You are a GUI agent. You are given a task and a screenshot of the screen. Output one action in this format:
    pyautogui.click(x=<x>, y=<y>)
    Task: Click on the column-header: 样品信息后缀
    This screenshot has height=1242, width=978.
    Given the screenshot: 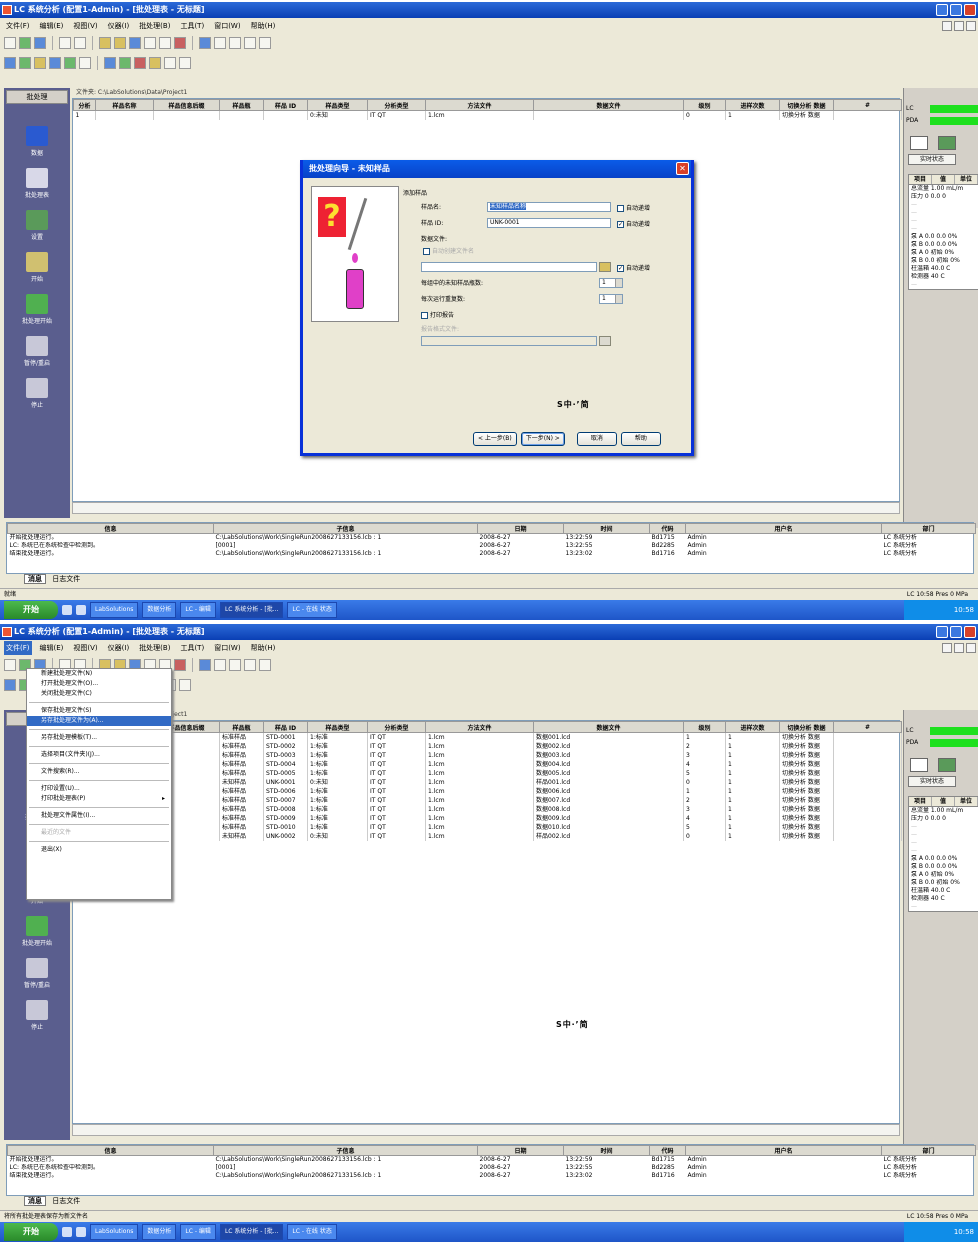 What is the action you would take?
    pyautogui.click(x=186, y=105)
    